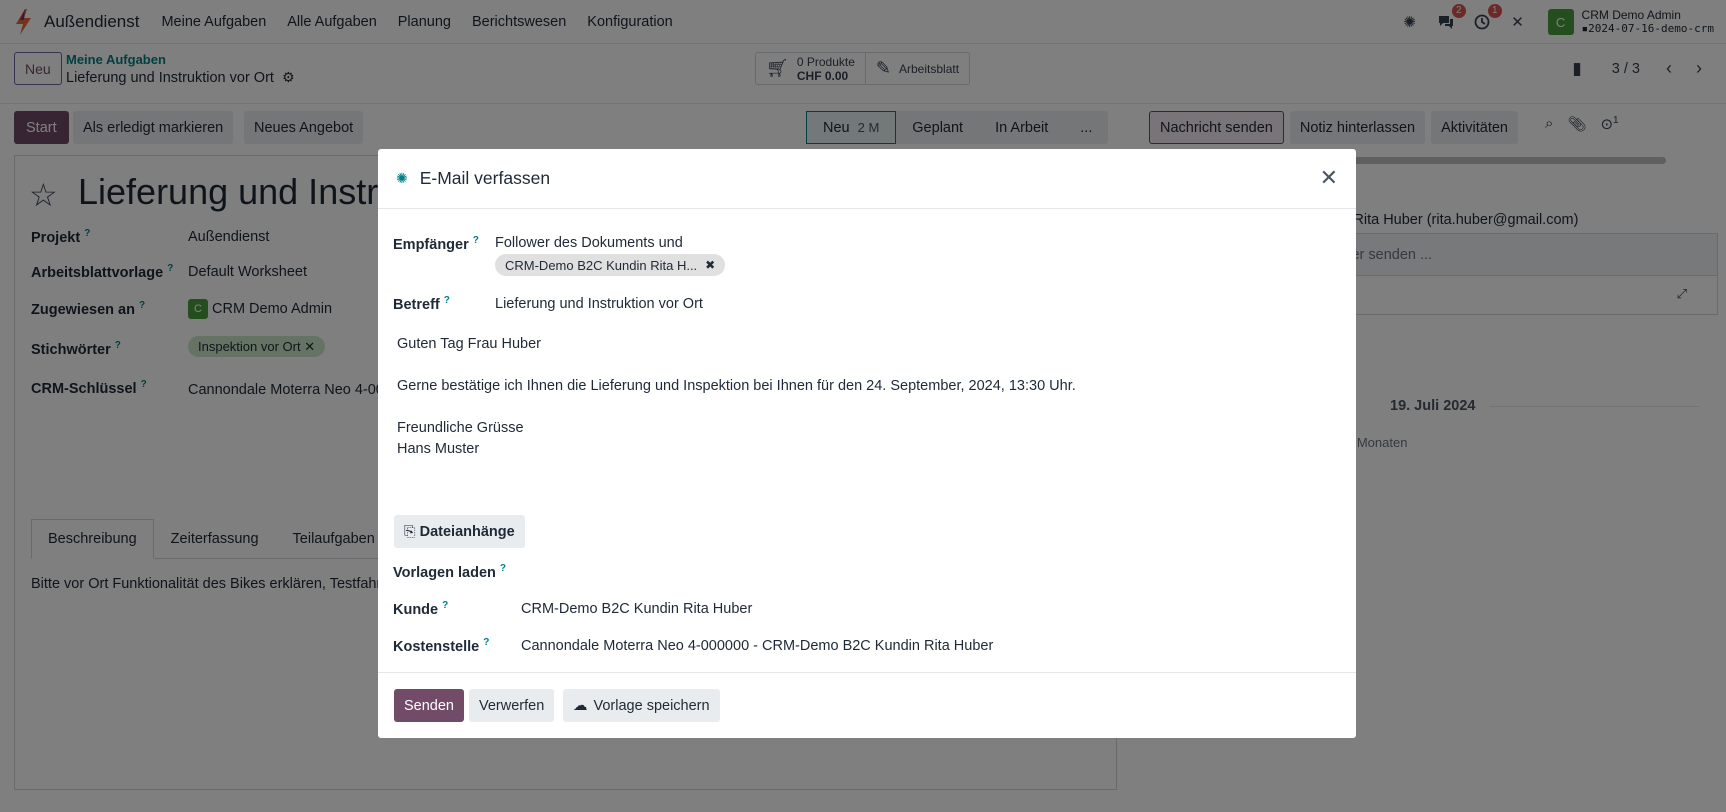 This screenshot has width=1726, height=812. I want to click on send-button: Senden, so click(429, 705).